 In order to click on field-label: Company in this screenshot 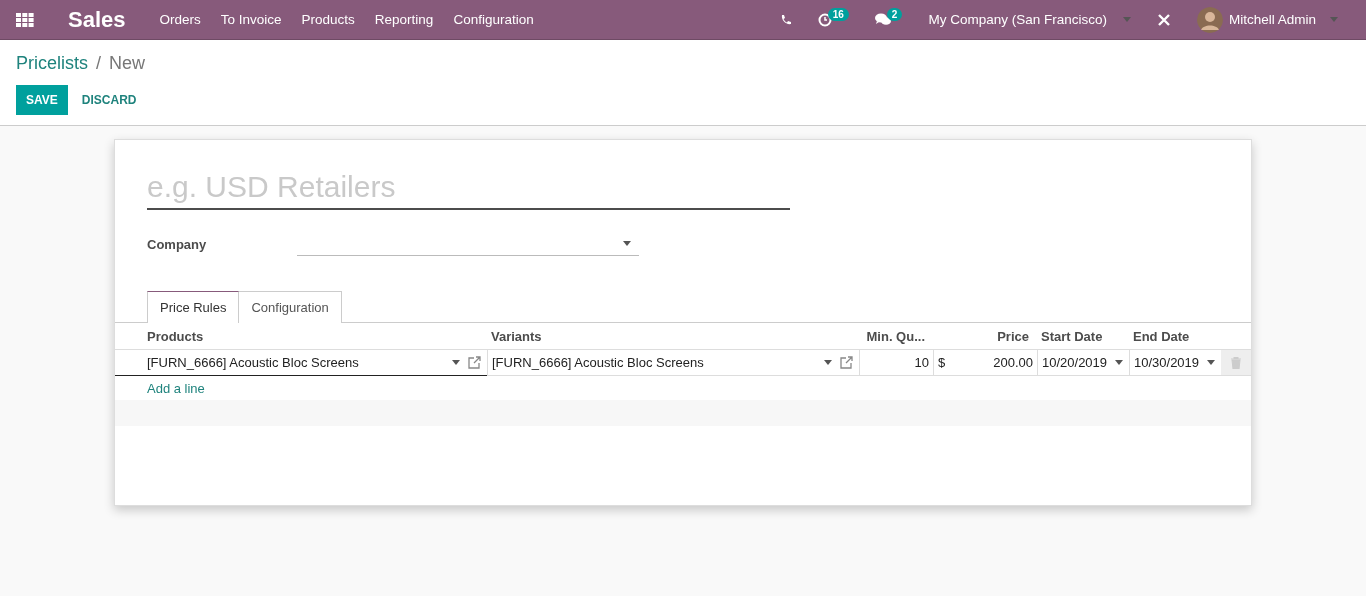, I will do `click(177, 244)`.